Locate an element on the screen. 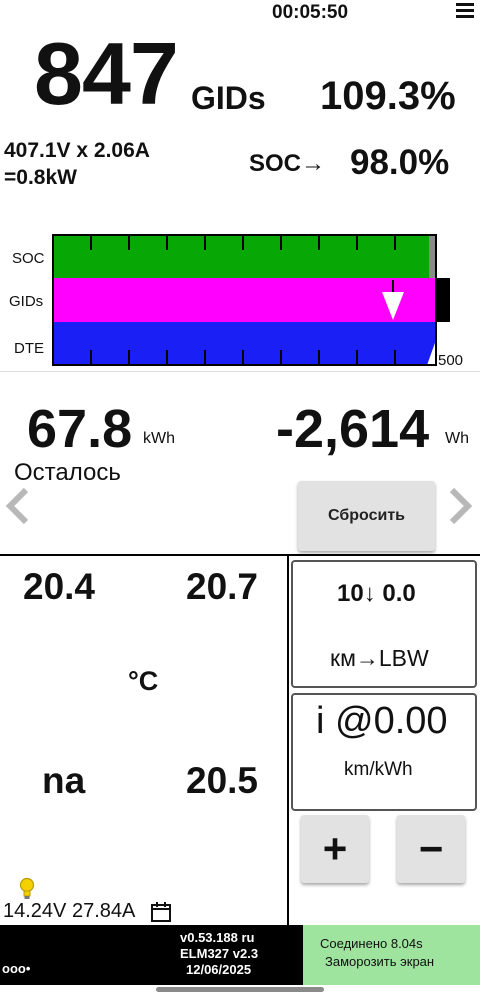 The width and height of the screenshot is (480, 995). nav-handle is located at coordinates (240, 989).